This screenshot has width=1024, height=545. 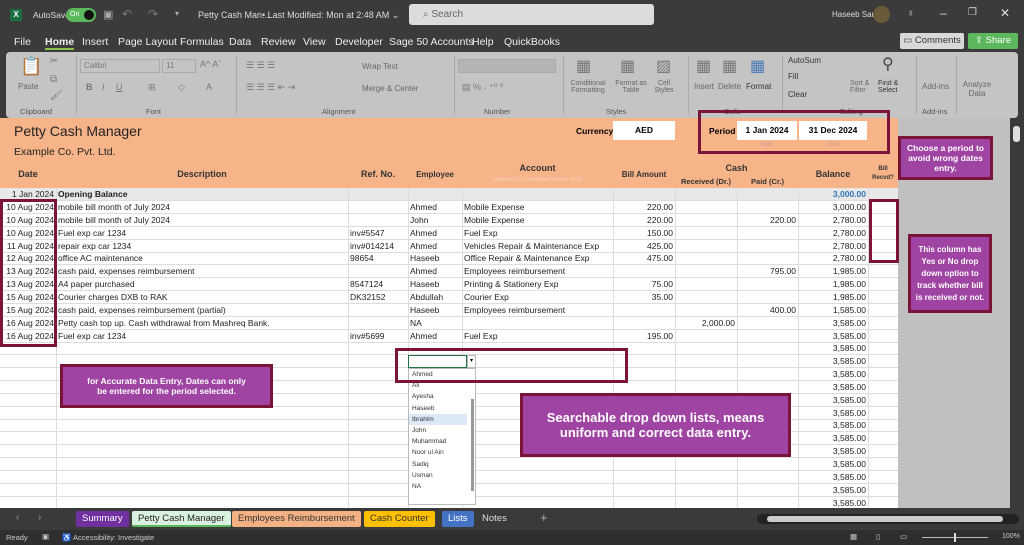 What do you see at coordinates (932, 41) in the screenshot?
I see `comments-button: ▭ Comments` at bounding box center [932, 41].